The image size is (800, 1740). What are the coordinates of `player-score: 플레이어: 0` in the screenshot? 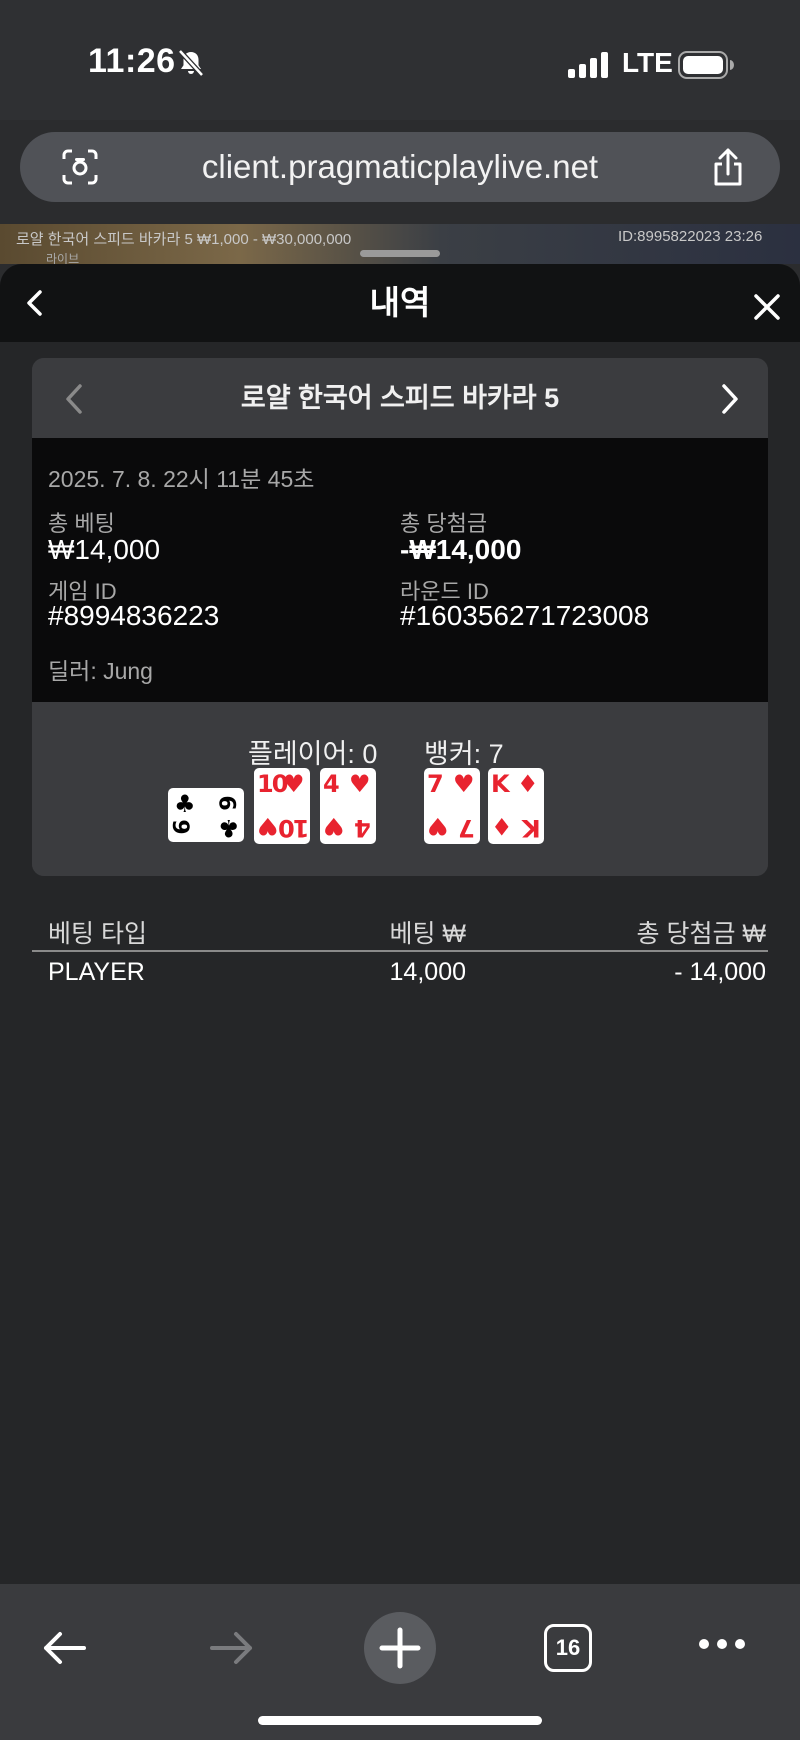 It's located at (313, 754).